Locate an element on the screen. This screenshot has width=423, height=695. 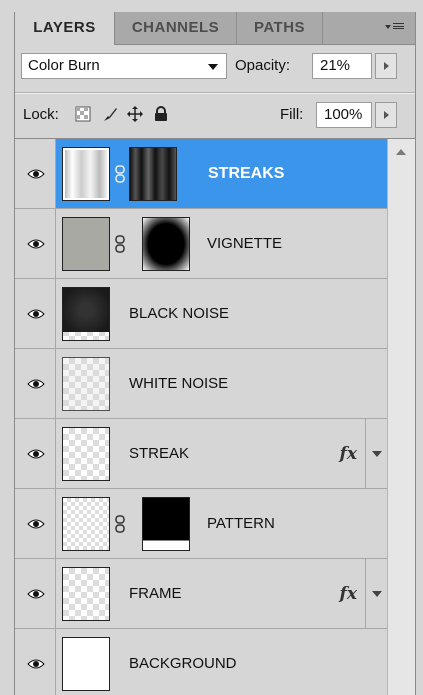
menu-arrow-icon is located at coordinates (388, 27).